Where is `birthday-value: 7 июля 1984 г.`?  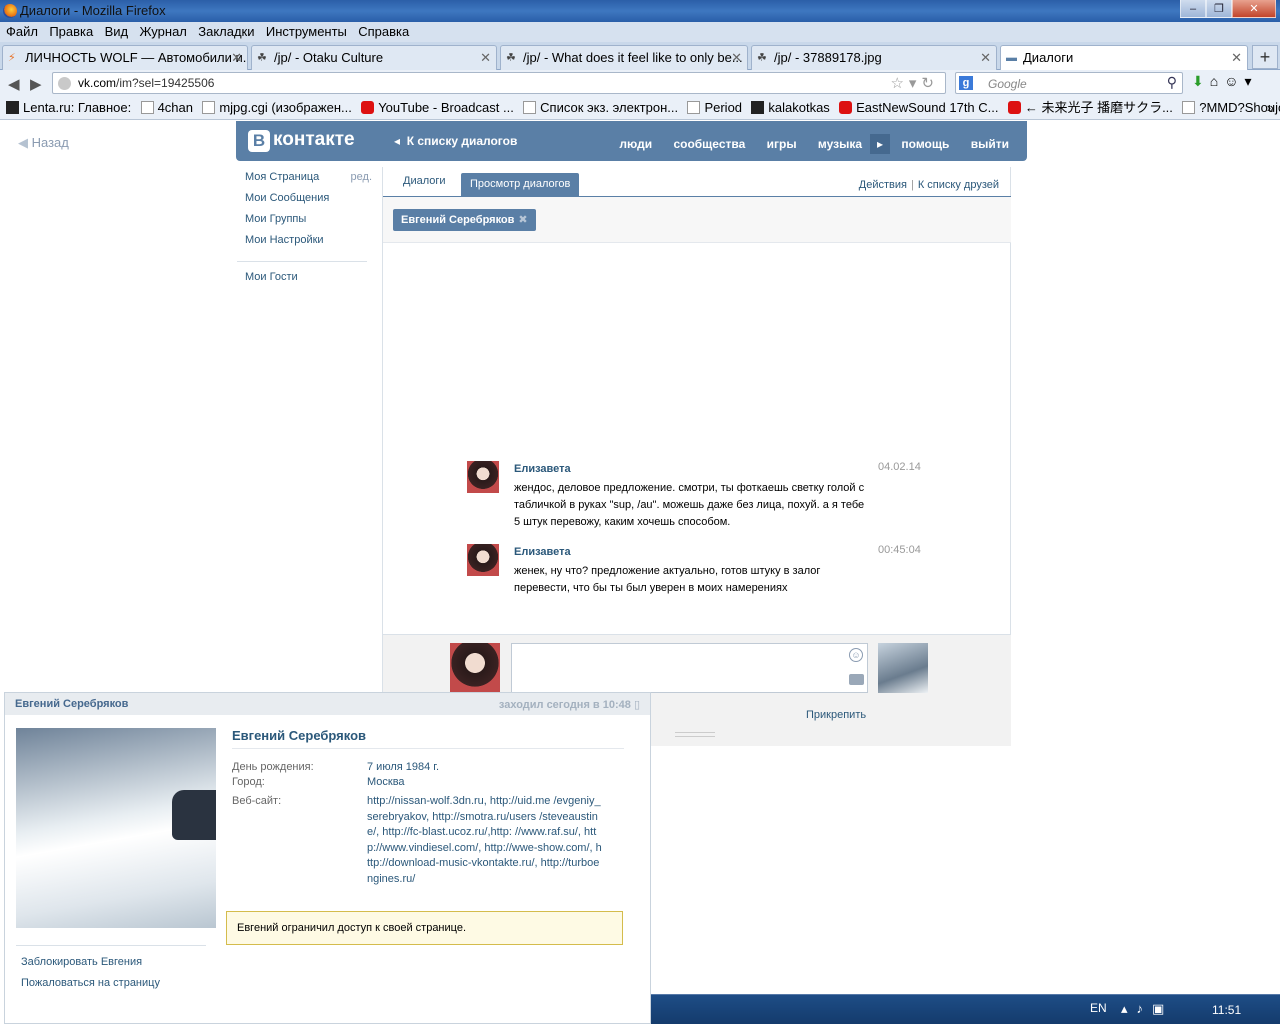 birthday-value: 7 июля 1984 г. is located at coordinates (403, 768).